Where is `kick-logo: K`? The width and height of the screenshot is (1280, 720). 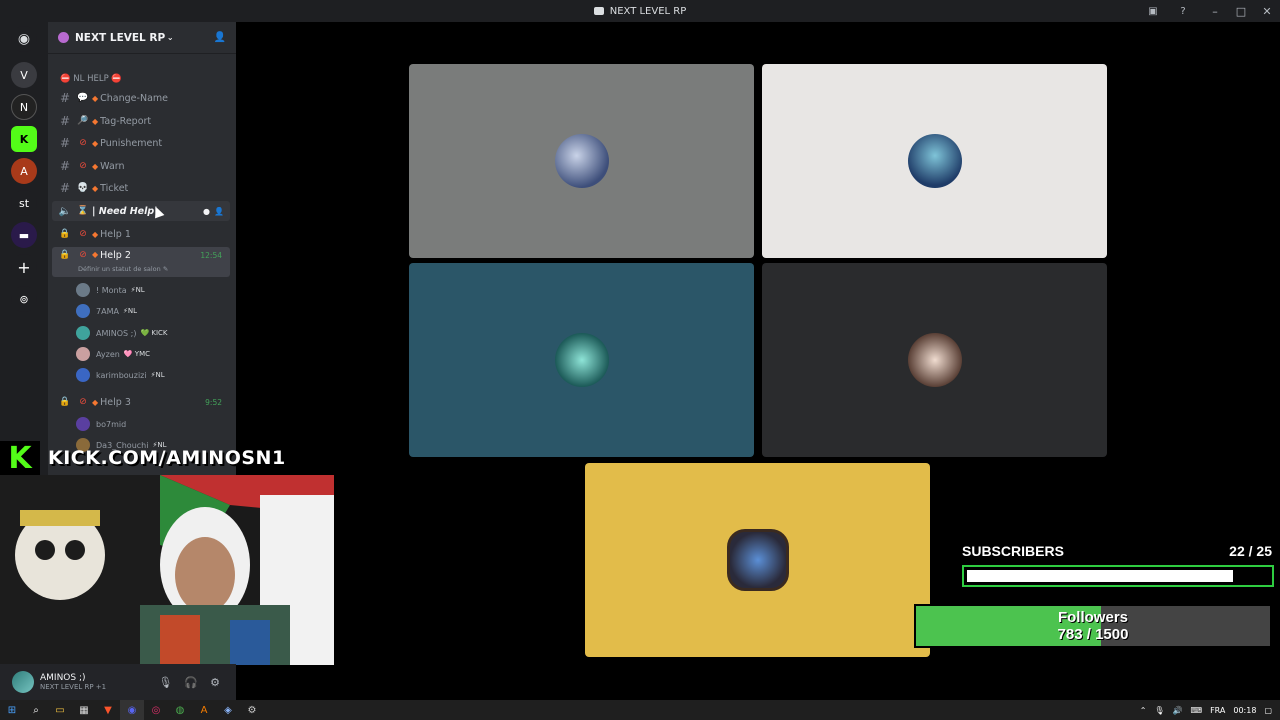
kick-logo: K is located at coordinates (20, 458).